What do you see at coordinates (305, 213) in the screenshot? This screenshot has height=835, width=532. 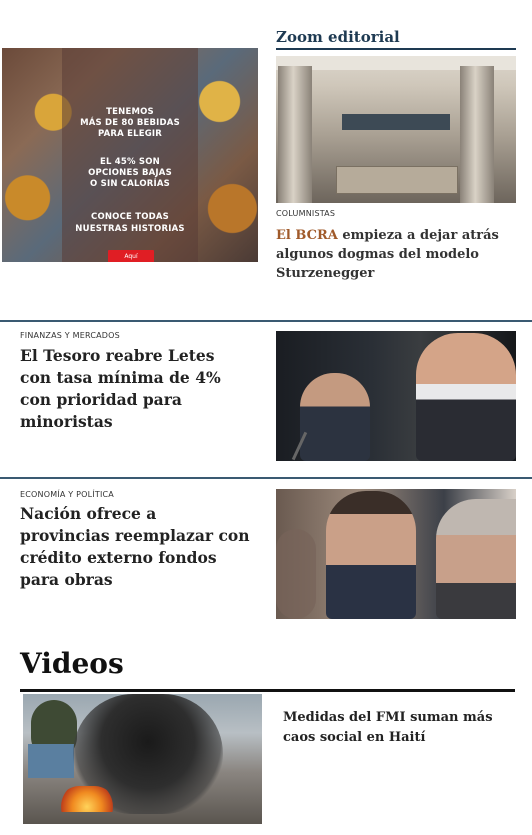 I see `article-kicker: COLUMNISTAS` at bounding box center [305, 213].